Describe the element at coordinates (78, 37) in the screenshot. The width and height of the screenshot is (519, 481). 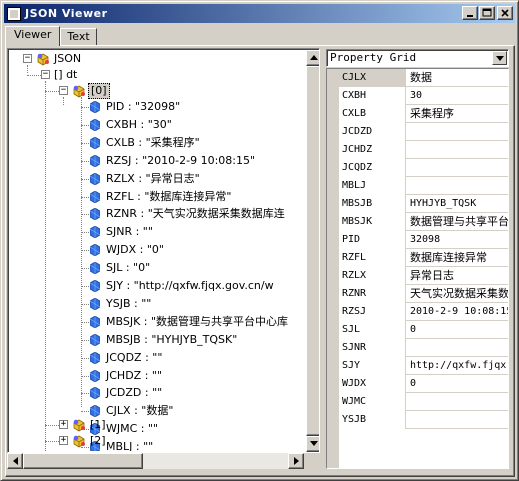
I see `tab-text: Text` at that location.